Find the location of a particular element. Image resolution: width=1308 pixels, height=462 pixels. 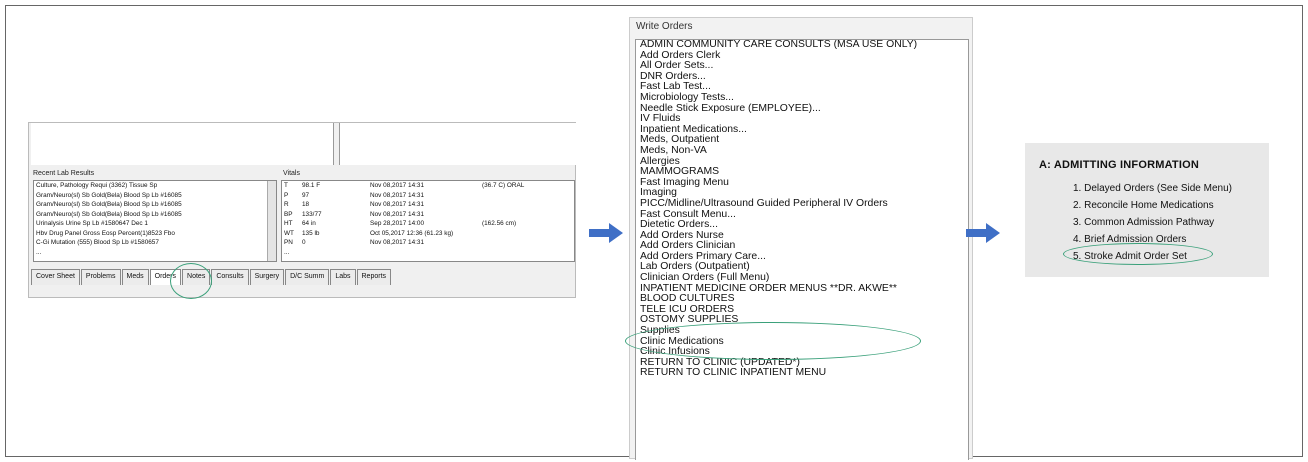

vitals-cell-x: (36.7 C) ORAL is located at coordinates (503, 185).